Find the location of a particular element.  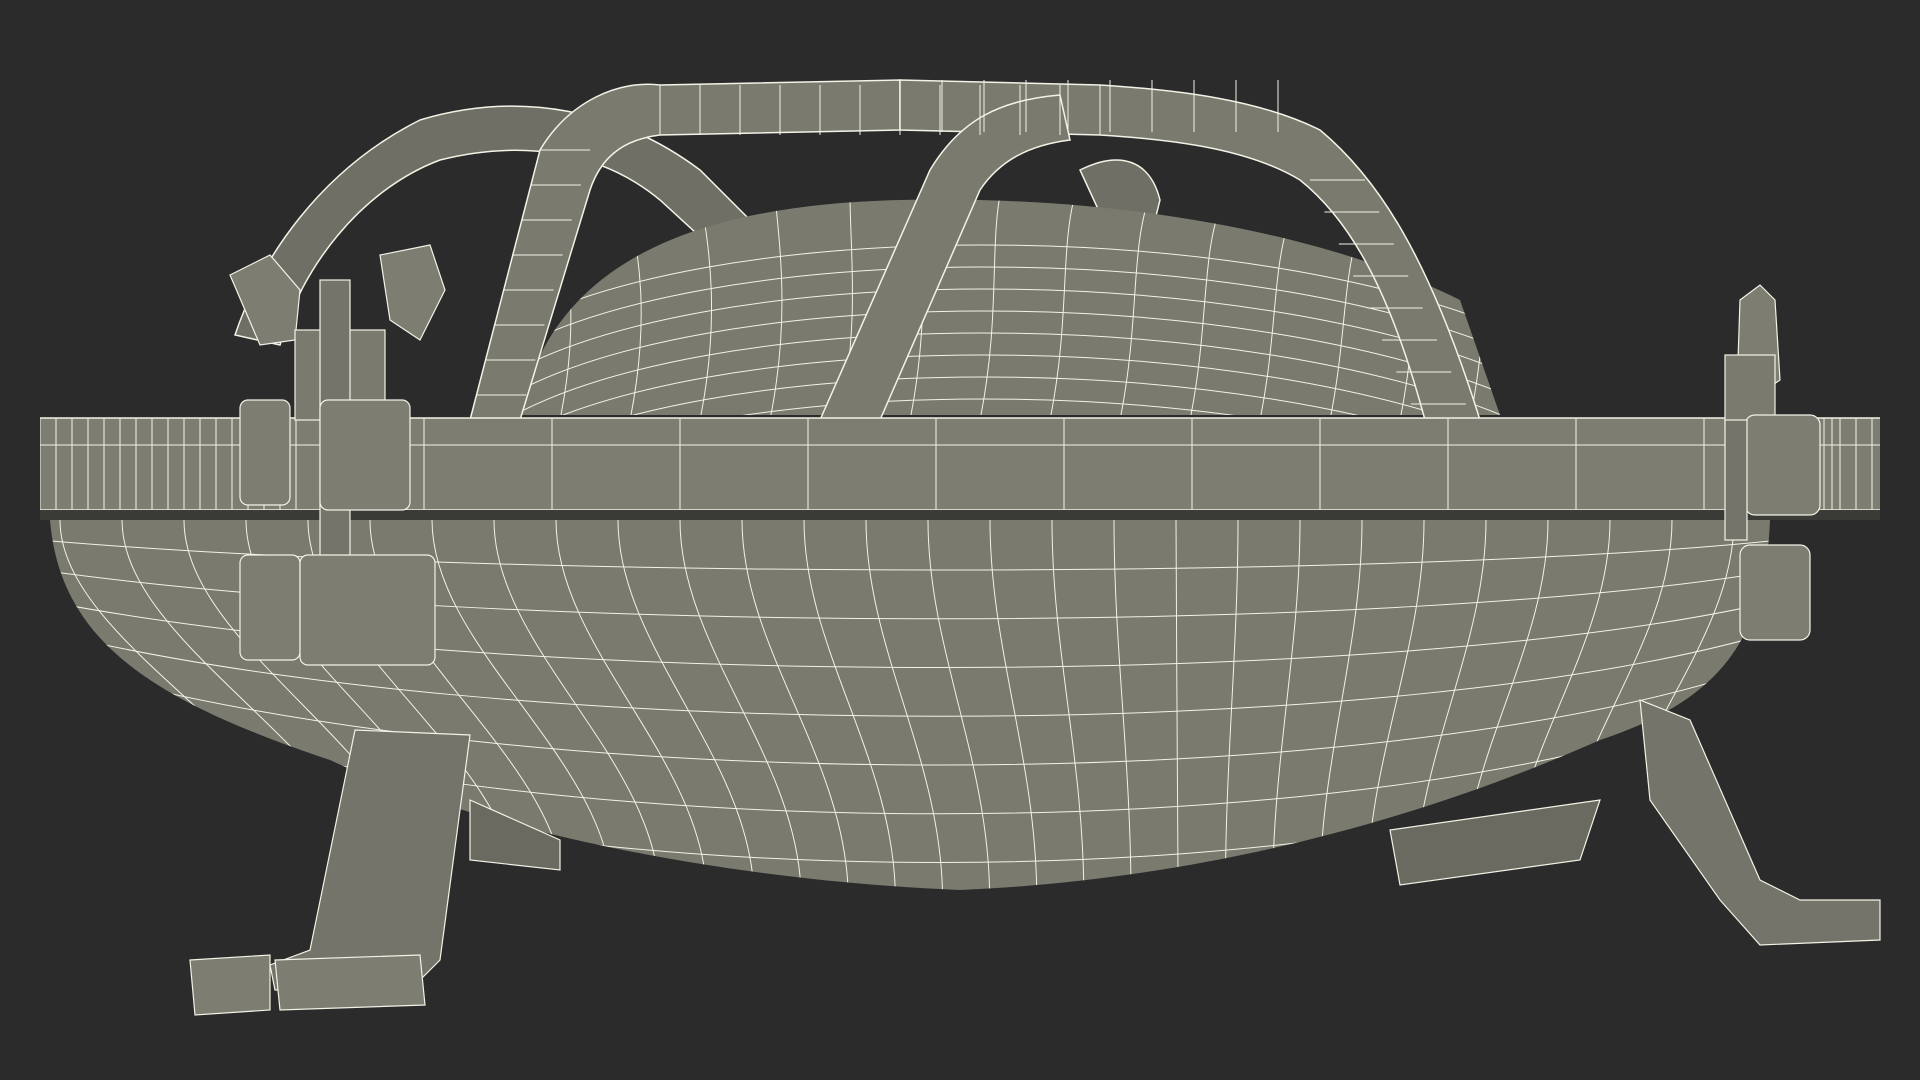

hinge-block-right-upper is located at coordinates (1782, 465).